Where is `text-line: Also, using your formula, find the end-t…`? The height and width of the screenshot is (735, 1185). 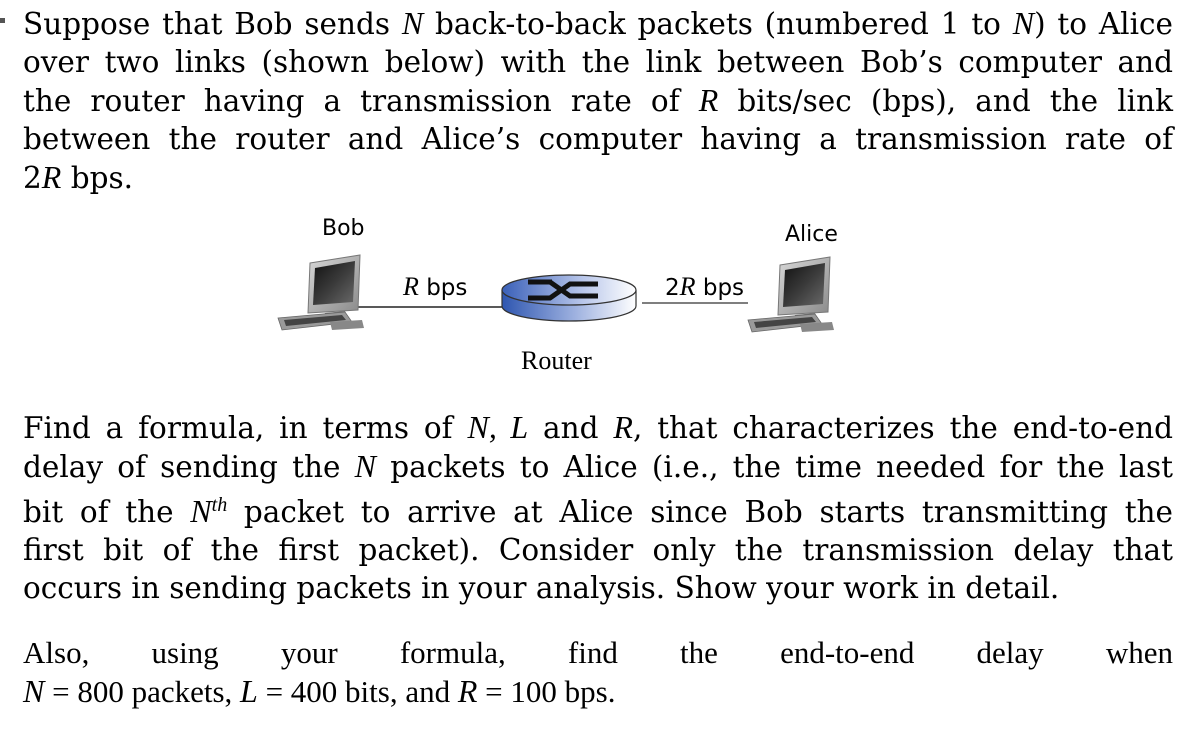 text-line: Also, using your formula, find the end-t… is located at coordinates (598, 653).